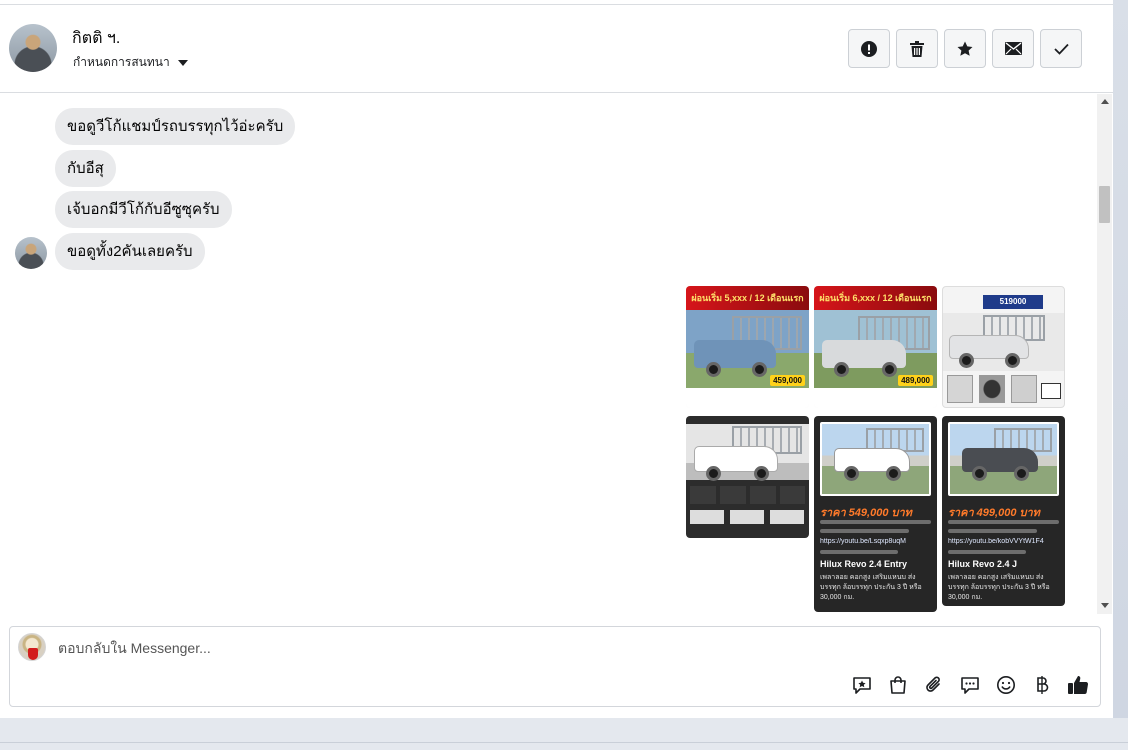  I want to click on mark-unread-button, so click(1013, 48).